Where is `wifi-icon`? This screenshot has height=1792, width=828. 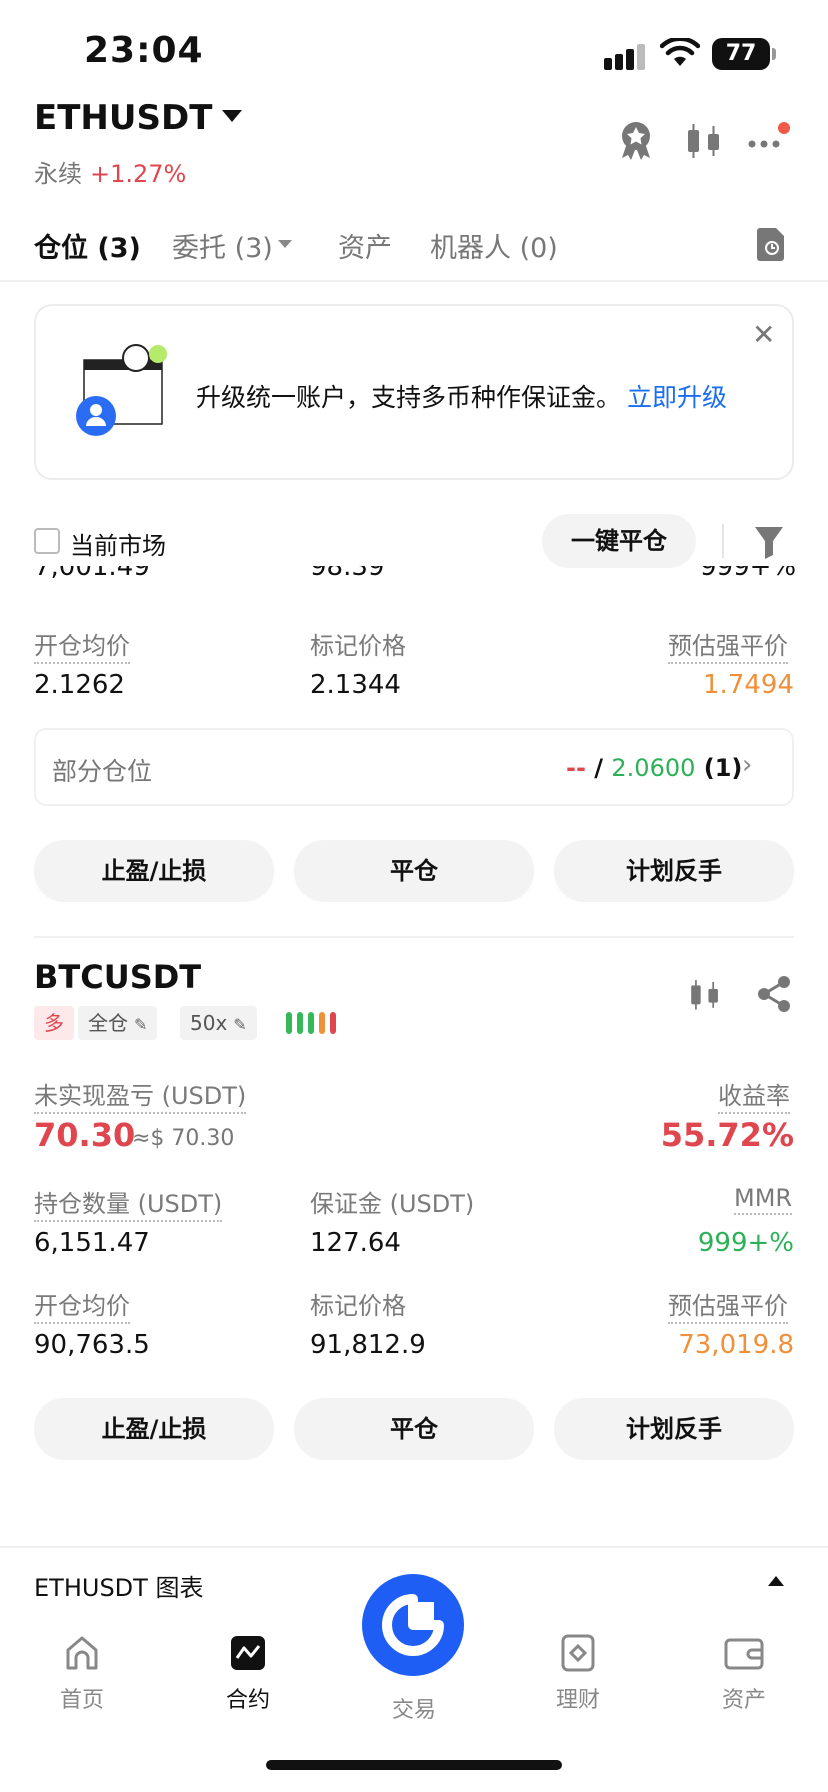
wifi-icon is located at coordinates (680, 52).